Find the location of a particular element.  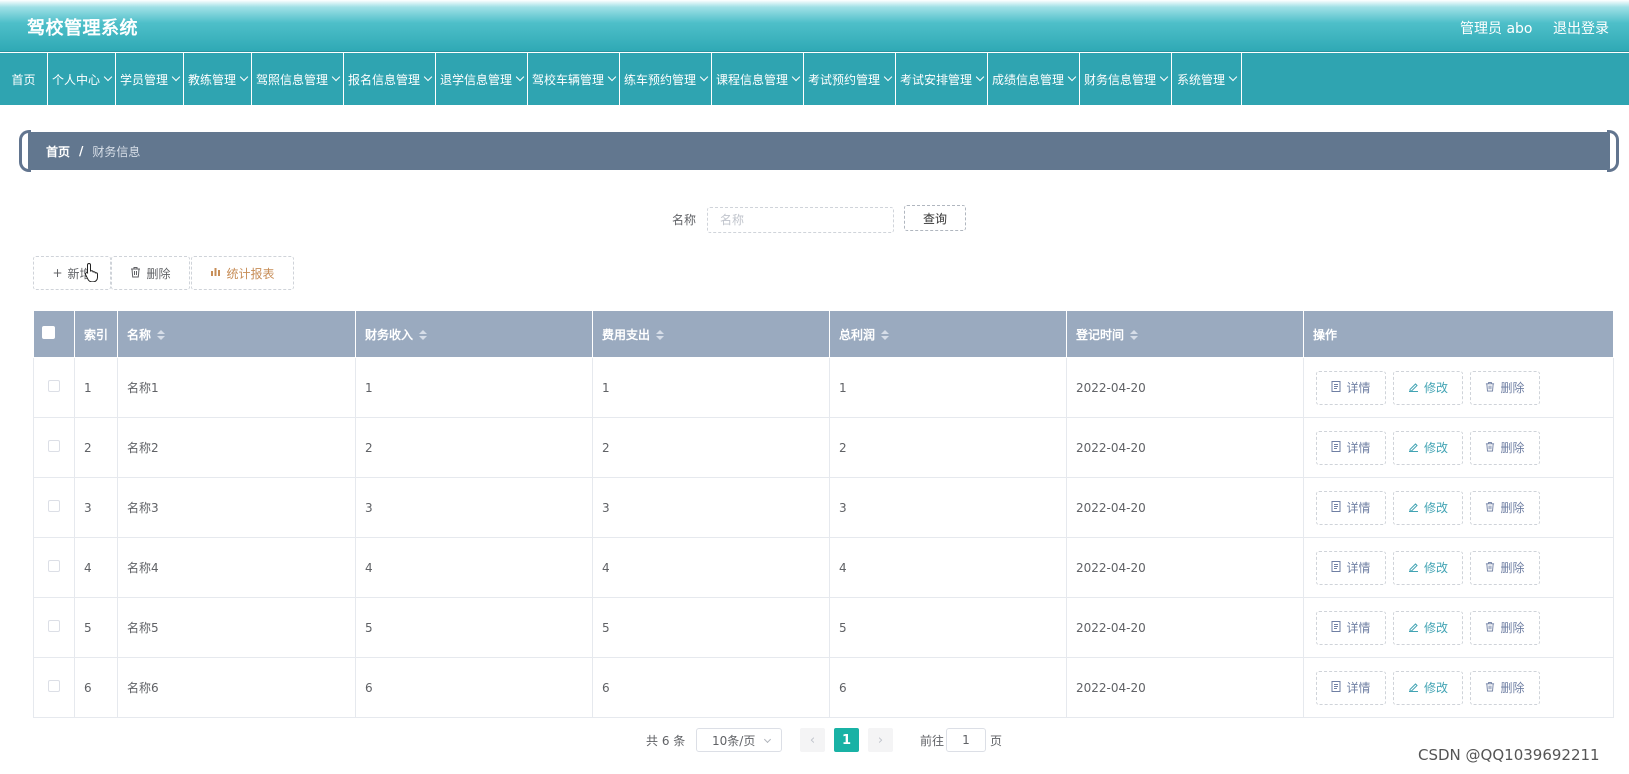

stats-report-button: 统计报表 is located at coordinates (242, 273).